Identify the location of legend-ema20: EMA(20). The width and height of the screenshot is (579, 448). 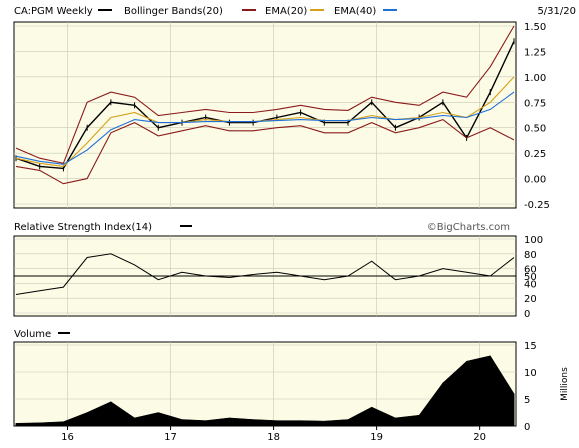
(286, 11).